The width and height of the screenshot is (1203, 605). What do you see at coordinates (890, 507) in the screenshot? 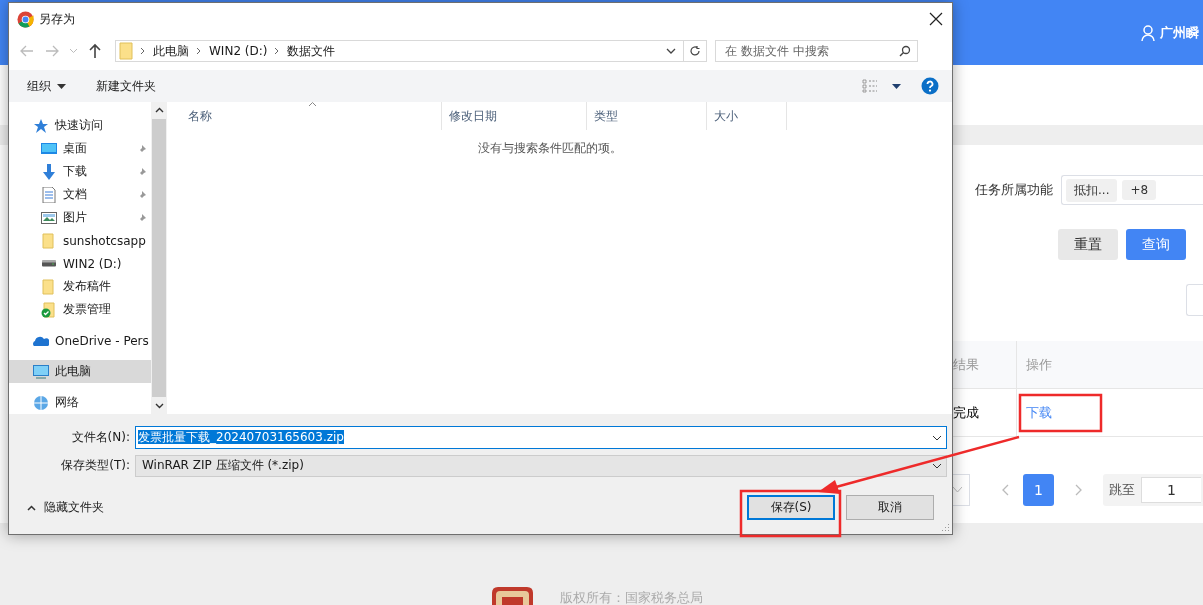
I see `cancel-button: 取消` at bounding box center [890, 507].